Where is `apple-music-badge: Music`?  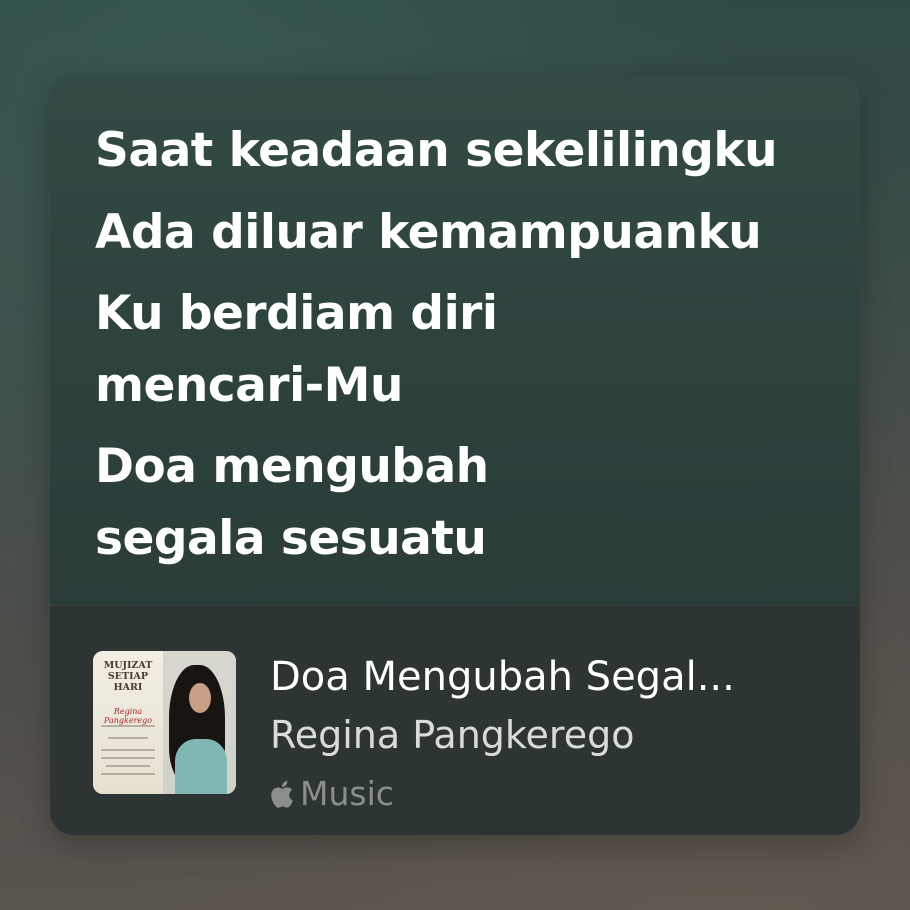 apple-music-badge: Music is located at coordinates (332, 794).